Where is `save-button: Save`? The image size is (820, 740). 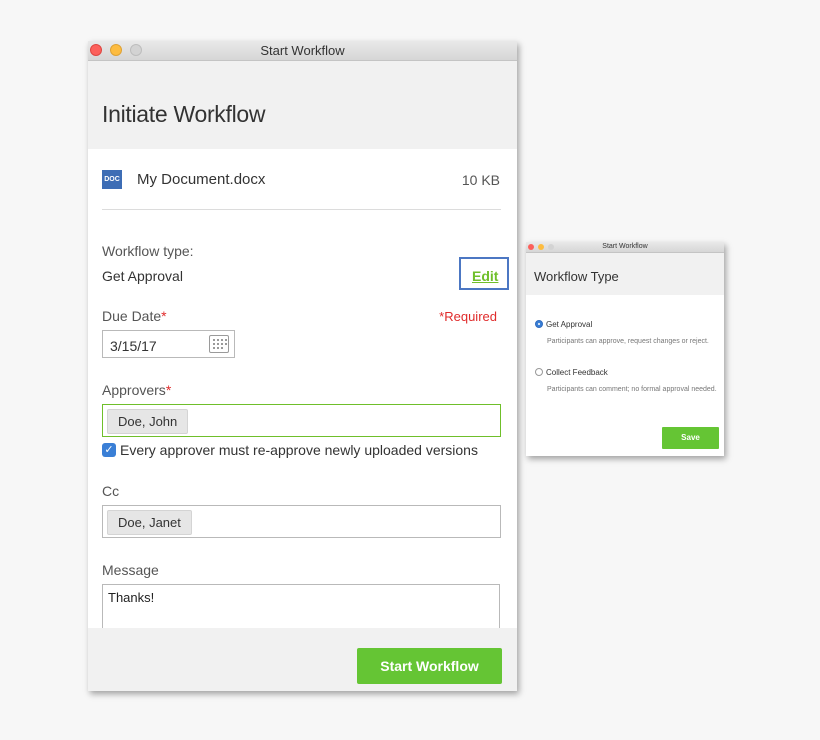
save-button: Save is located at coordinates (690, 438).